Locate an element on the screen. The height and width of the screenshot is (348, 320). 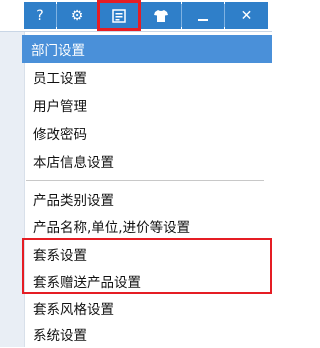
menu-item-label: 系统设置 is located at coordinates (60, 336).